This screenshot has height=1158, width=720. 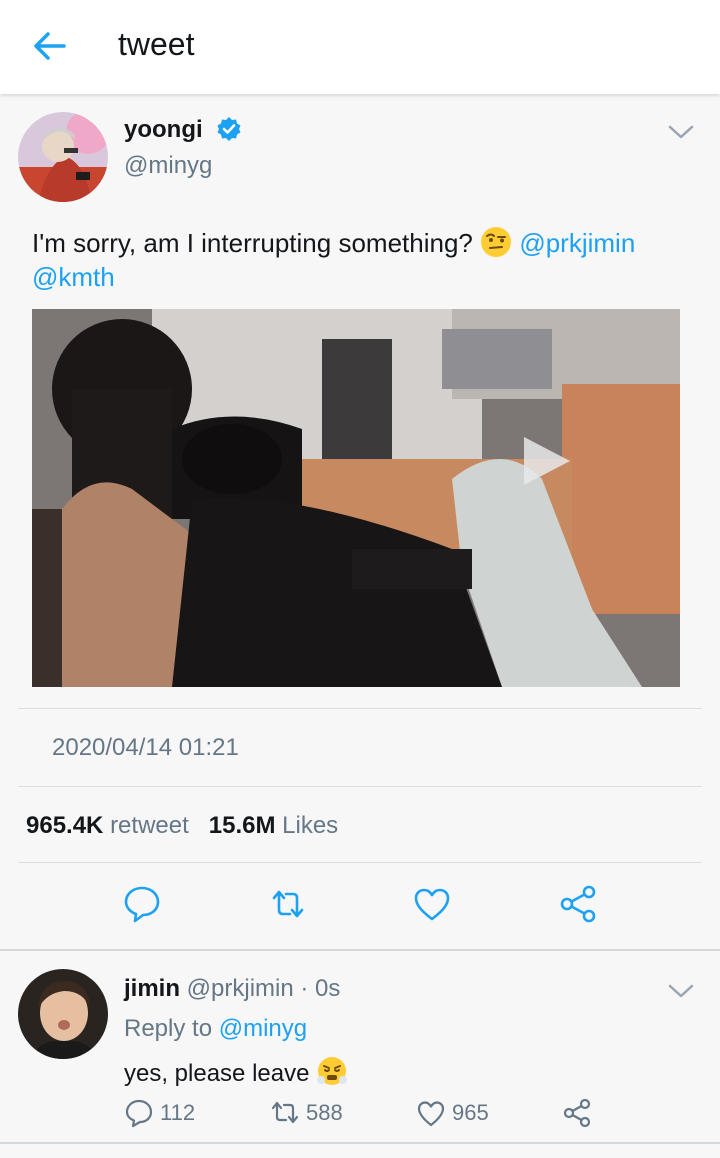 What do you see at coordinates (178, 1112) in the screenshot?
I see `reply-count: 112` at bounding box center [178, 1112].